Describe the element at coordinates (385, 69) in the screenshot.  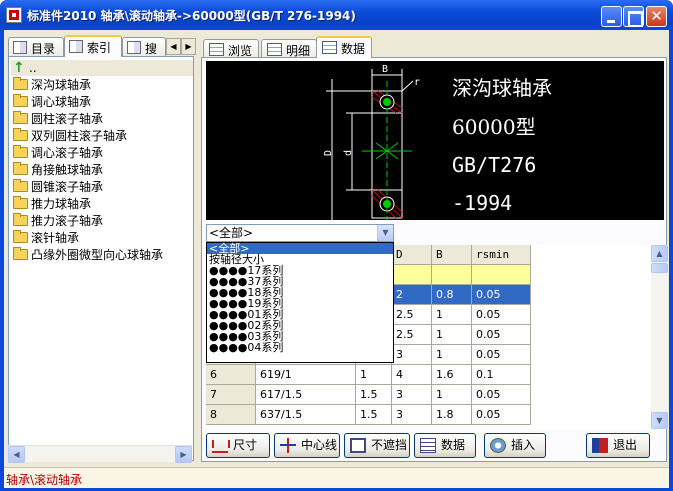
I see `dim-b-label: B` at that location.